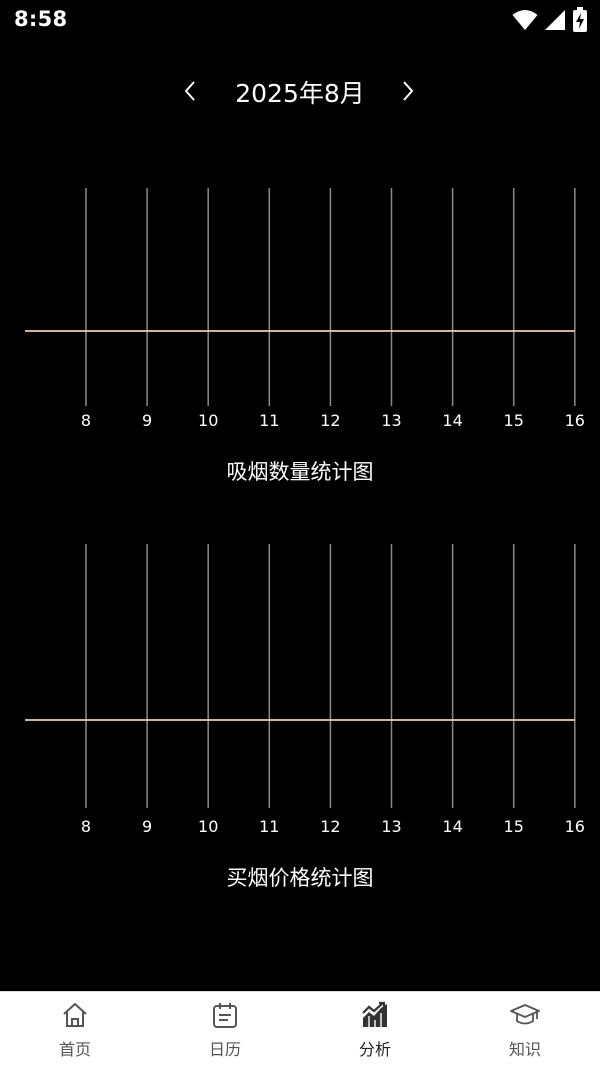 The height and width of the screenshot is (1066, 600). I want to click on month-title: 2025年8月, so click(300, 93).